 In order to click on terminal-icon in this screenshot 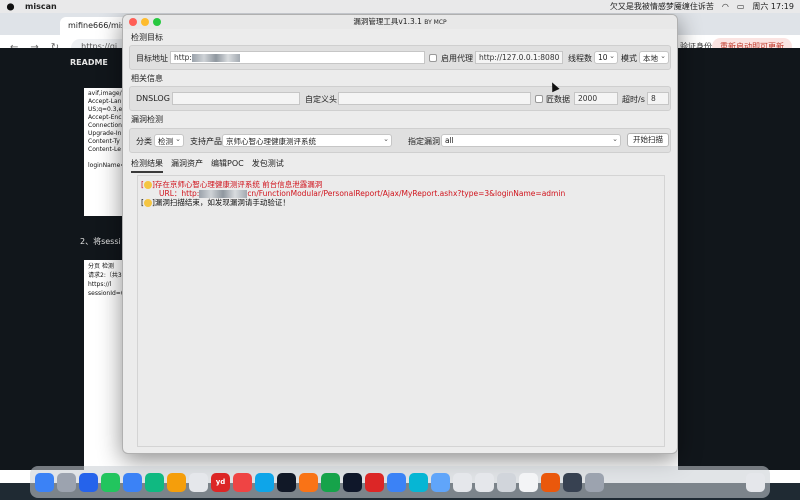, I will do `click(286, 482)`.